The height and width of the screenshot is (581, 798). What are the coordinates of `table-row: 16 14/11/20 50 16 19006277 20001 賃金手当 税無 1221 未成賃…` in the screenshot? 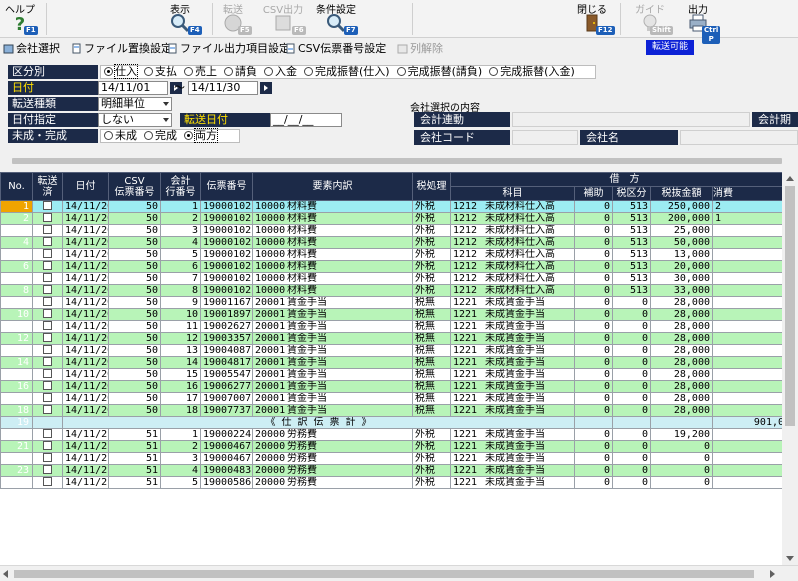 It's located at (391, 386).